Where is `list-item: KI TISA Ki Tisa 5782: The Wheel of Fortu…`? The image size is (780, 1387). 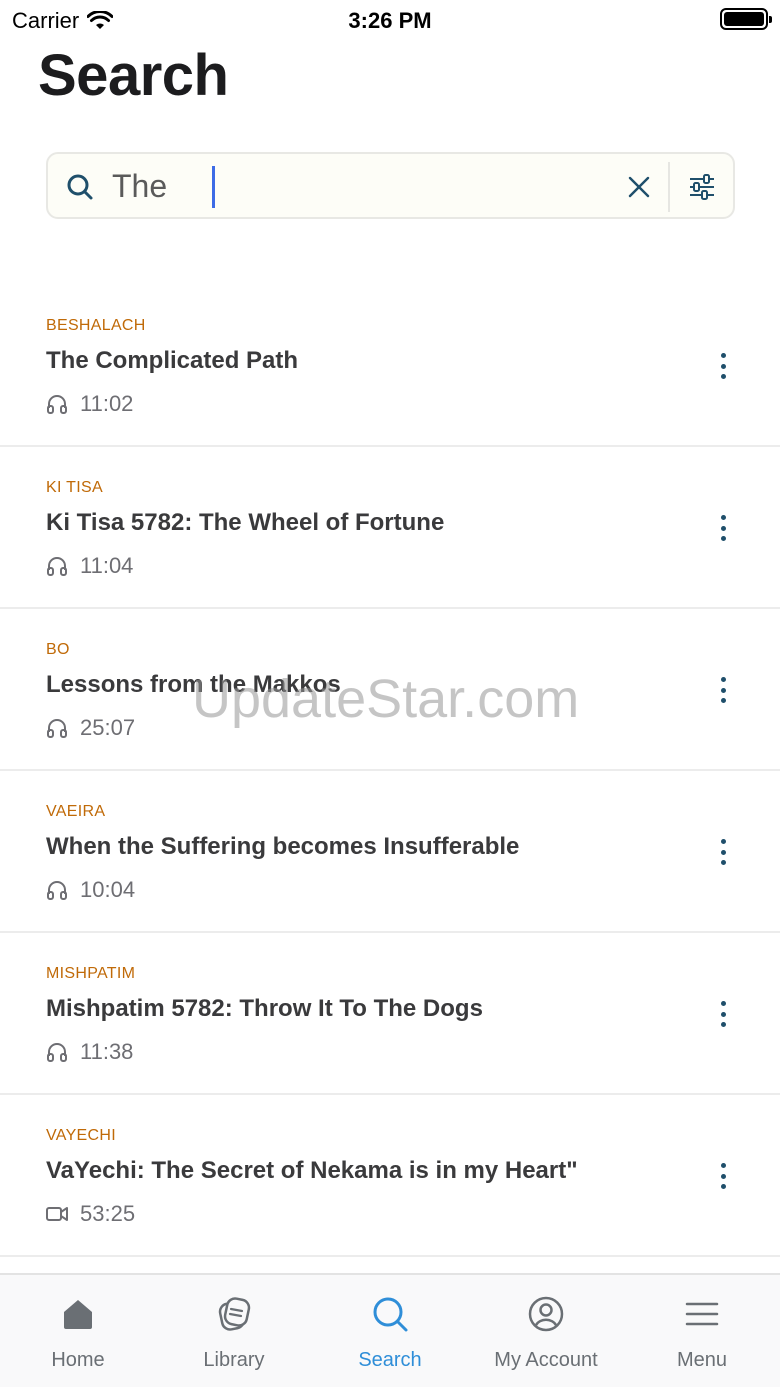 list-item: KI TISA Ki Tisa 5782: The Wheel of Fortu… is located at coordinates (390, 528).